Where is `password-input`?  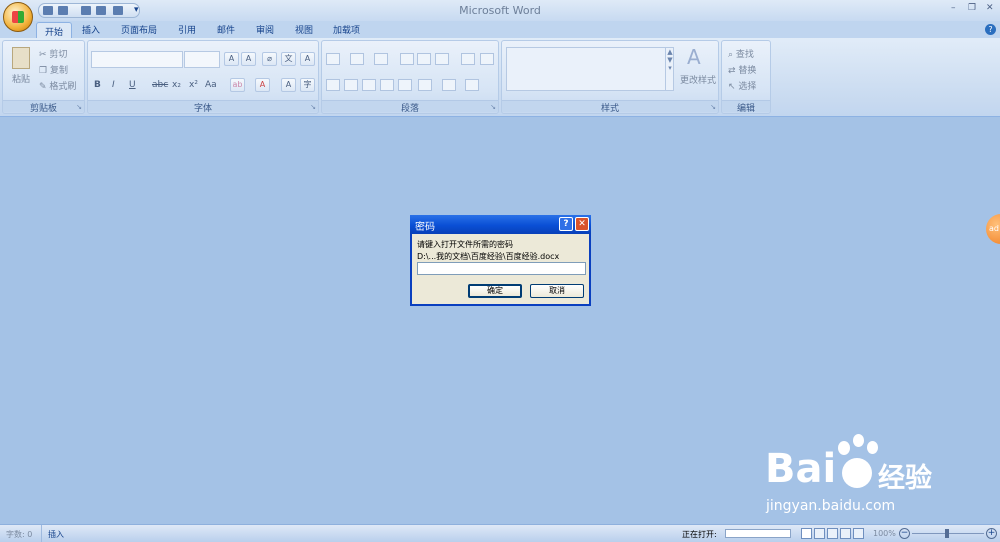
password-input is located at coordinates (501, 268).